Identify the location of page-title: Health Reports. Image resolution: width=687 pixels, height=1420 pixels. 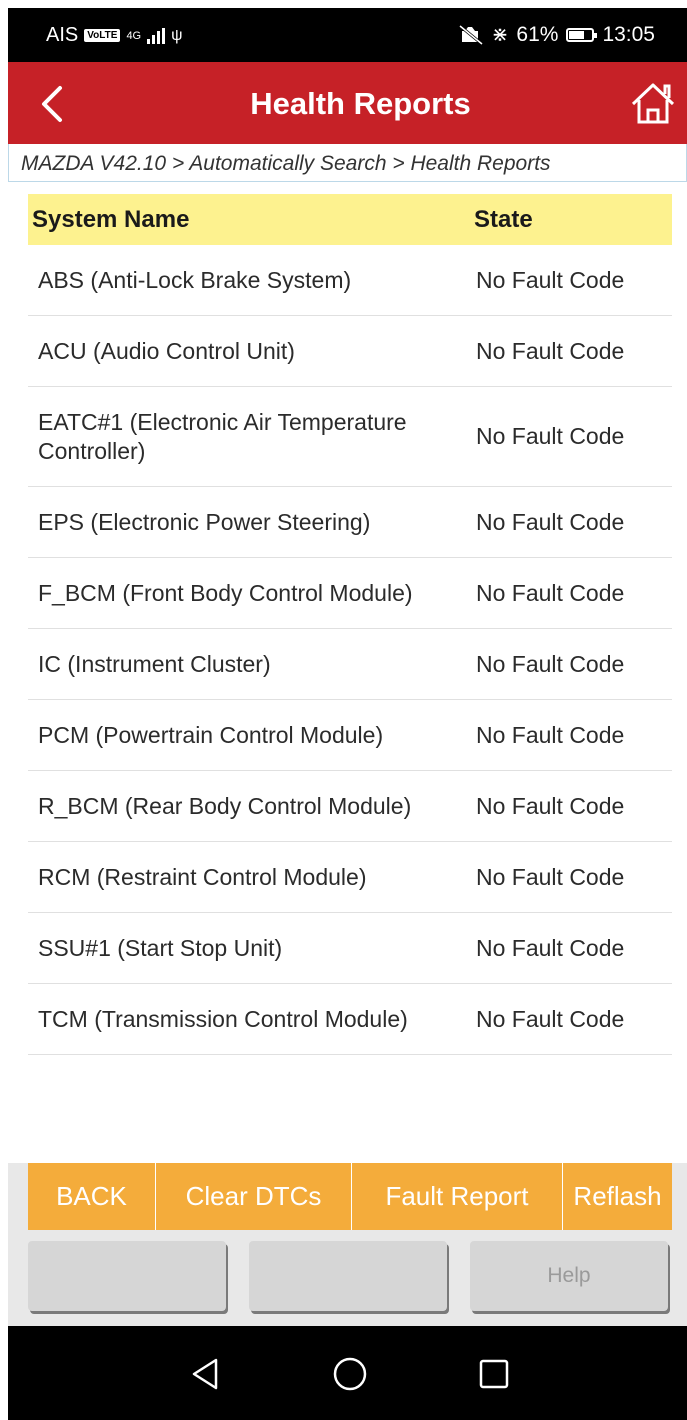
(360, 103).